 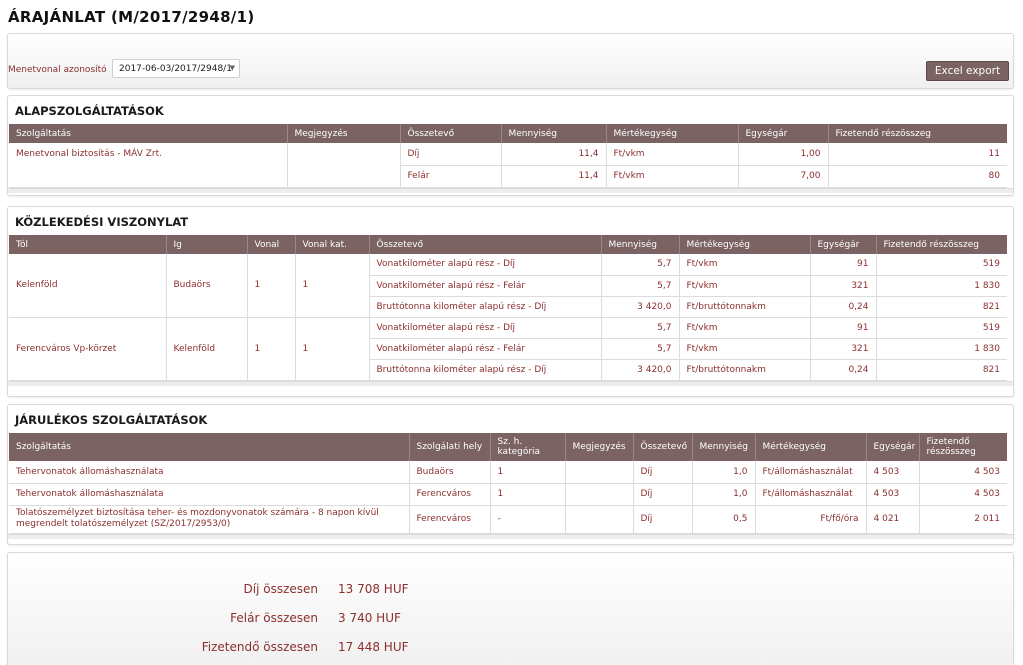 What do you see at coordinates (783, 154) in the screenshot?
I see `unit-price-cell: 1,00` at bounding box center [783, 154].